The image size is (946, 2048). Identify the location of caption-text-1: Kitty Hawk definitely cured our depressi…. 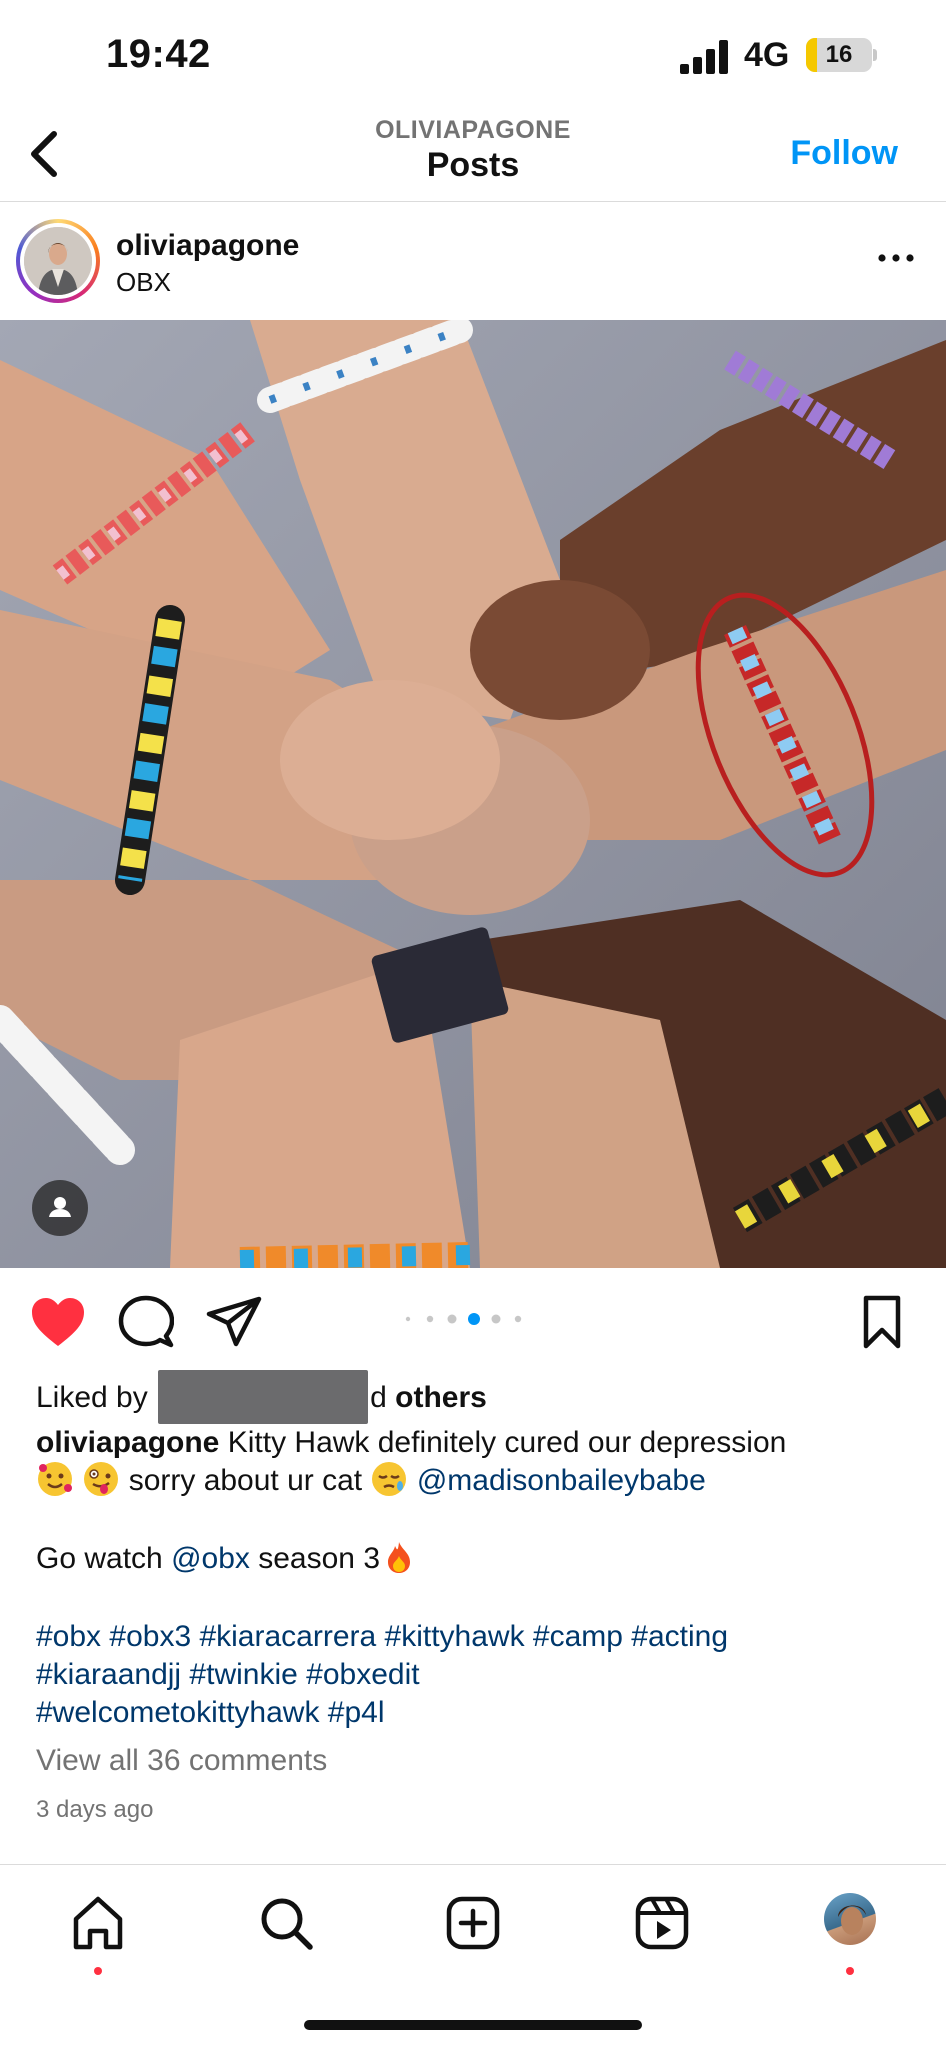
(507, 1442).